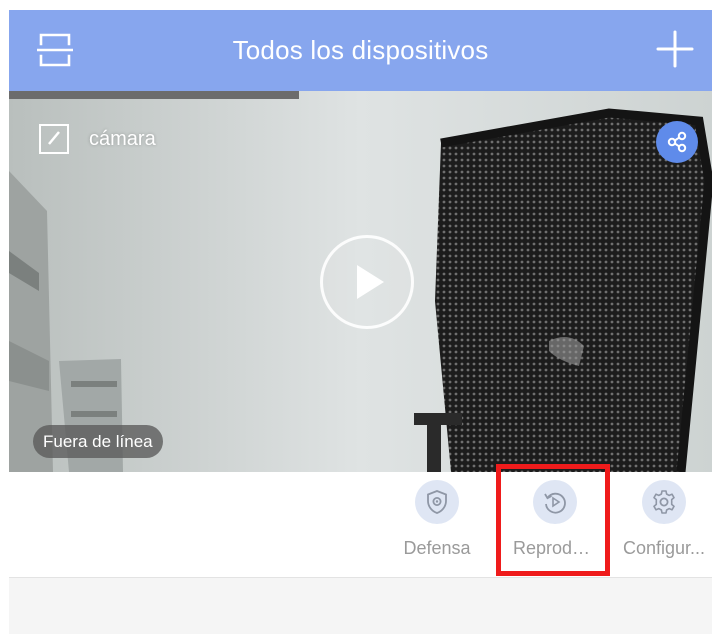 This screenshot has height=634, width=719. What do you see at coordinates (367, 282) in the screenshot?
I see `play-icon` at bounding box center [367, 282].